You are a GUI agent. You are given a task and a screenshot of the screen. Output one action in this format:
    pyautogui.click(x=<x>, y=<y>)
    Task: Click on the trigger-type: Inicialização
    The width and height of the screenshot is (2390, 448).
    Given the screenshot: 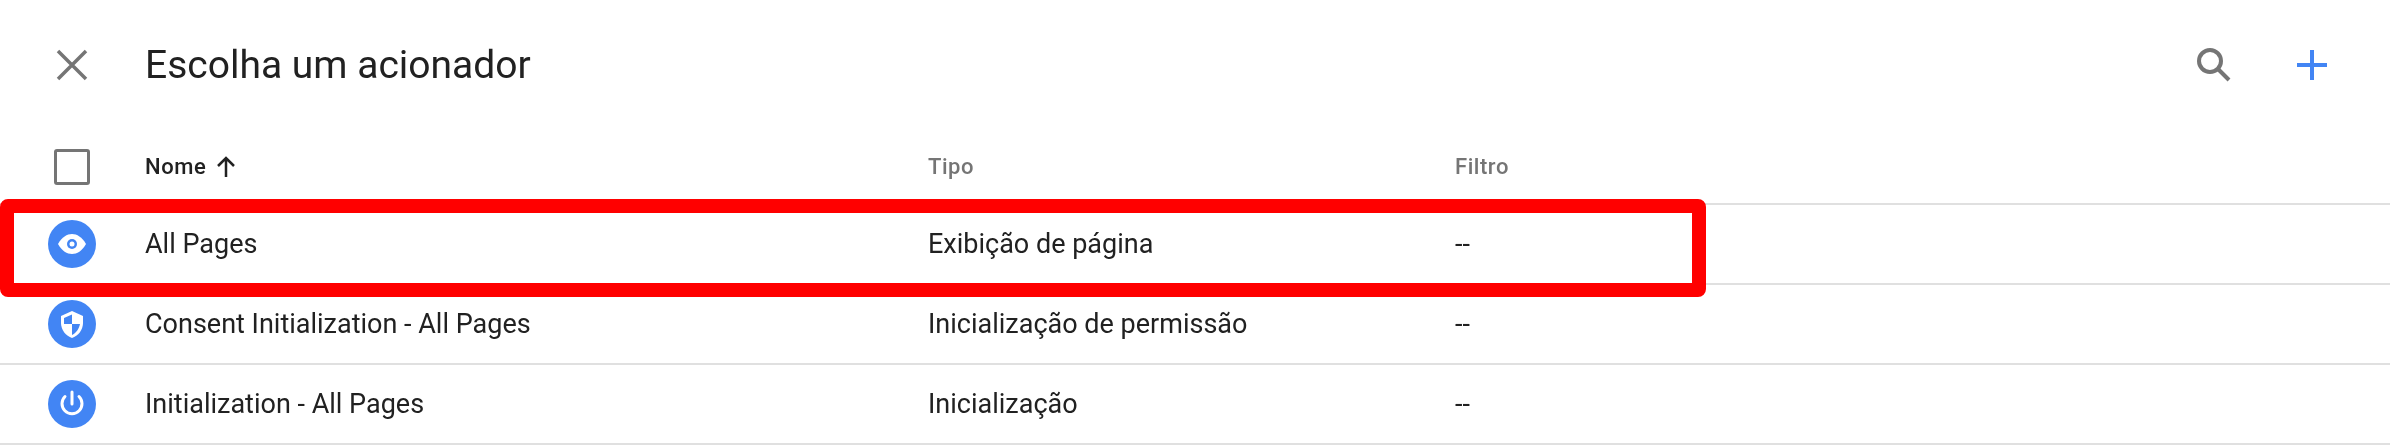 What is the action you would take?
    pyautogui.click(x=1003, y=404)
    